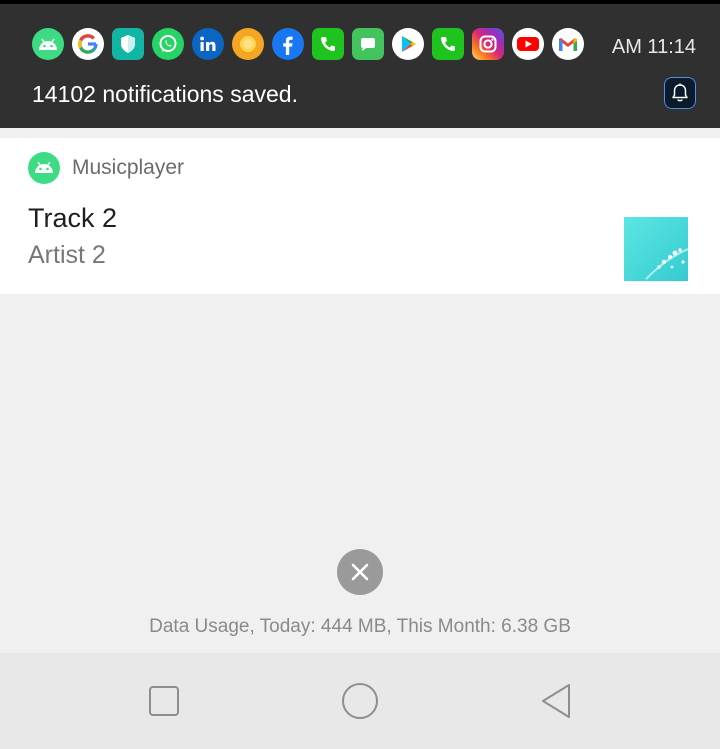 This screenshot has height=749, width=720. I want to click on recents-icon, so click(164, 701).